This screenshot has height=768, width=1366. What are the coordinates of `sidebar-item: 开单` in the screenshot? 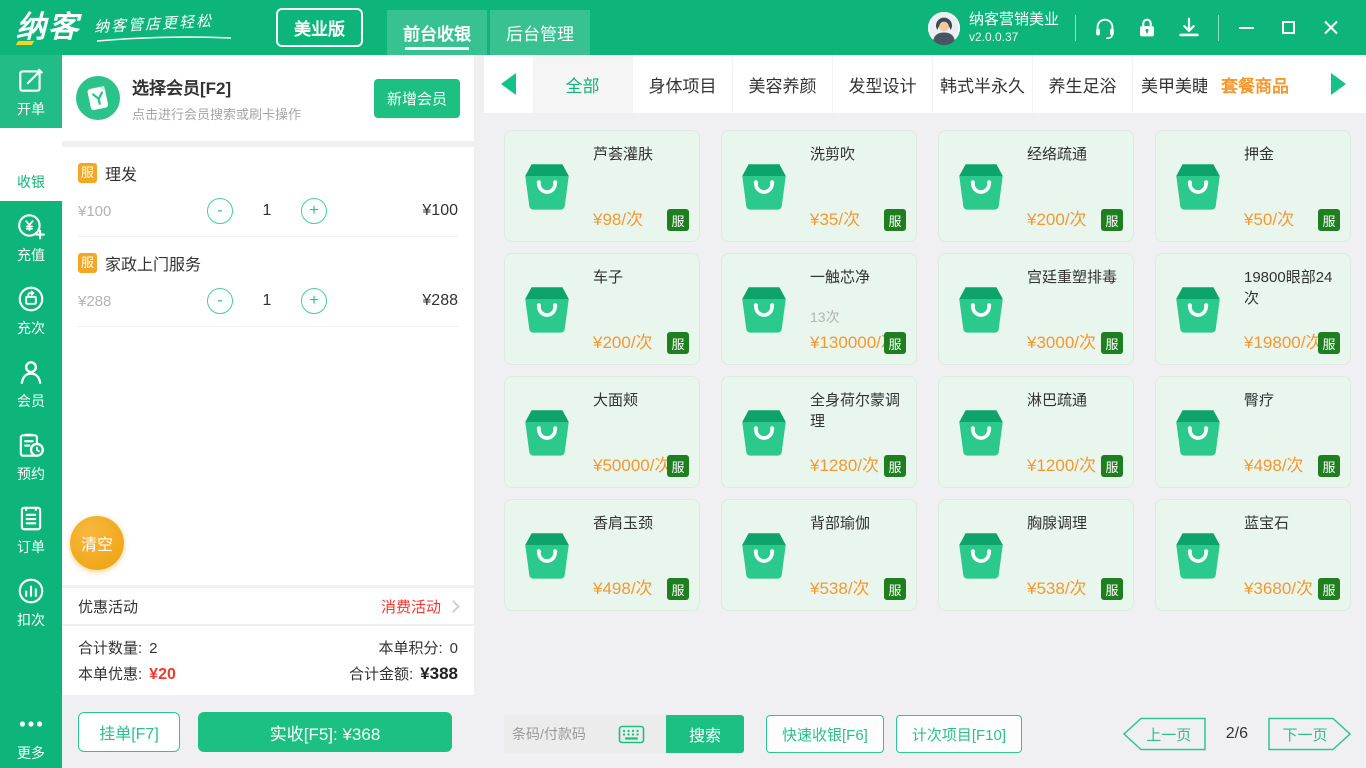 It's located at (31, 91).